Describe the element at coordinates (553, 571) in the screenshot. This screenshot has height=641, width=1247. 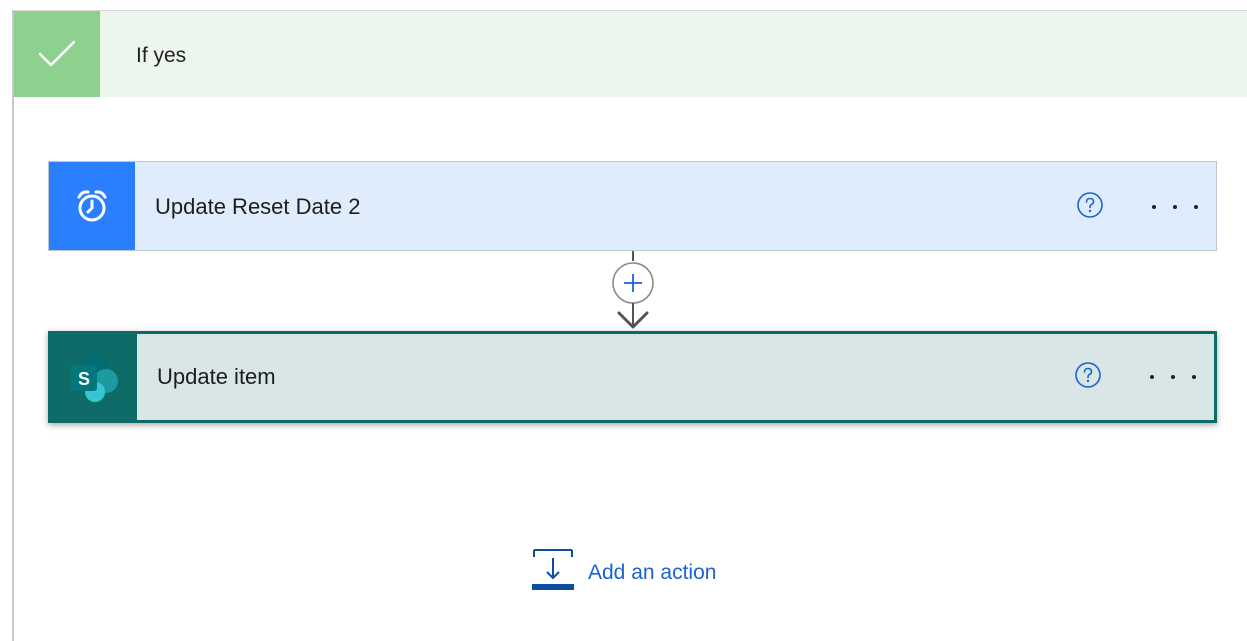
I see `add-action-icon` at that location.